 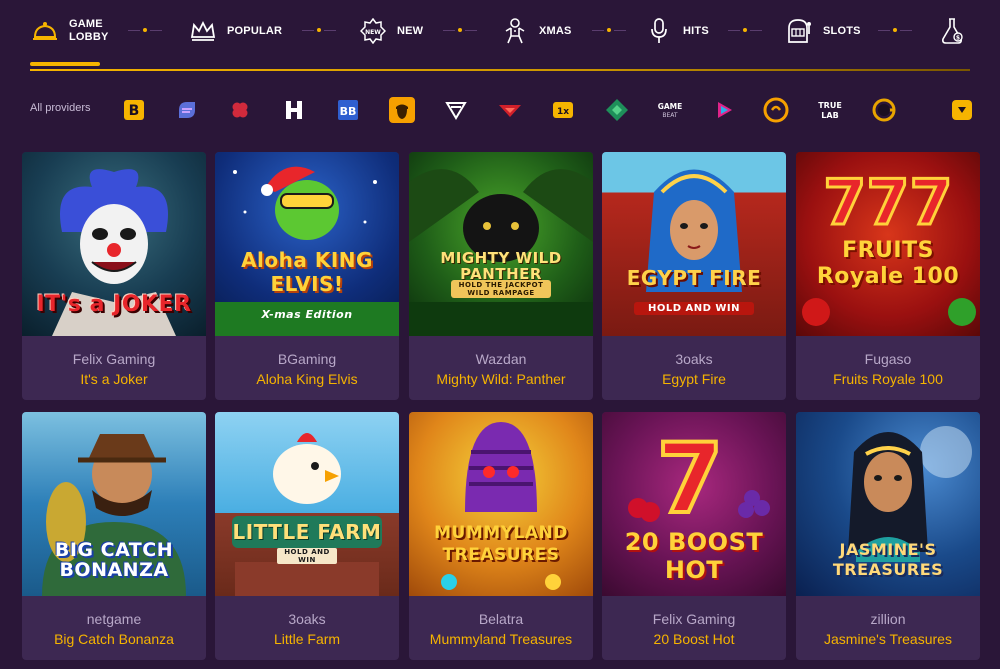 I want to click on nav-more: $, so click(x=953, y=31).